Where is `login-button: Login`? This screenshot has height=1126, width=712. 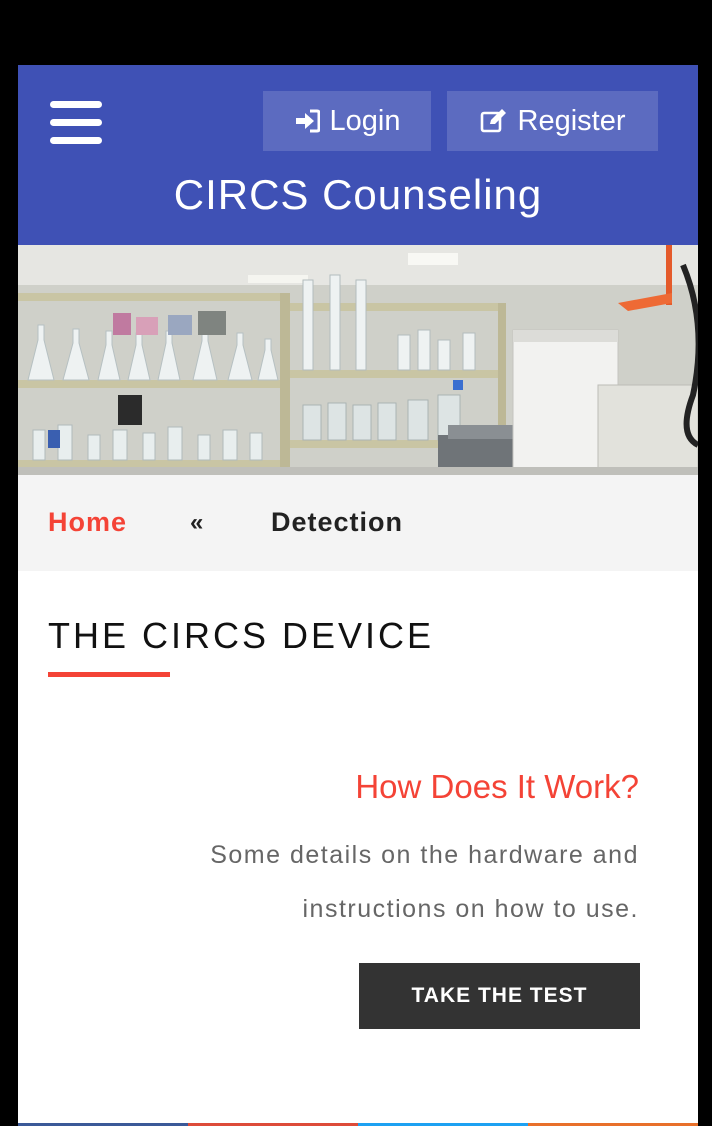
login-button: Login is located at coordinates (347, 121).